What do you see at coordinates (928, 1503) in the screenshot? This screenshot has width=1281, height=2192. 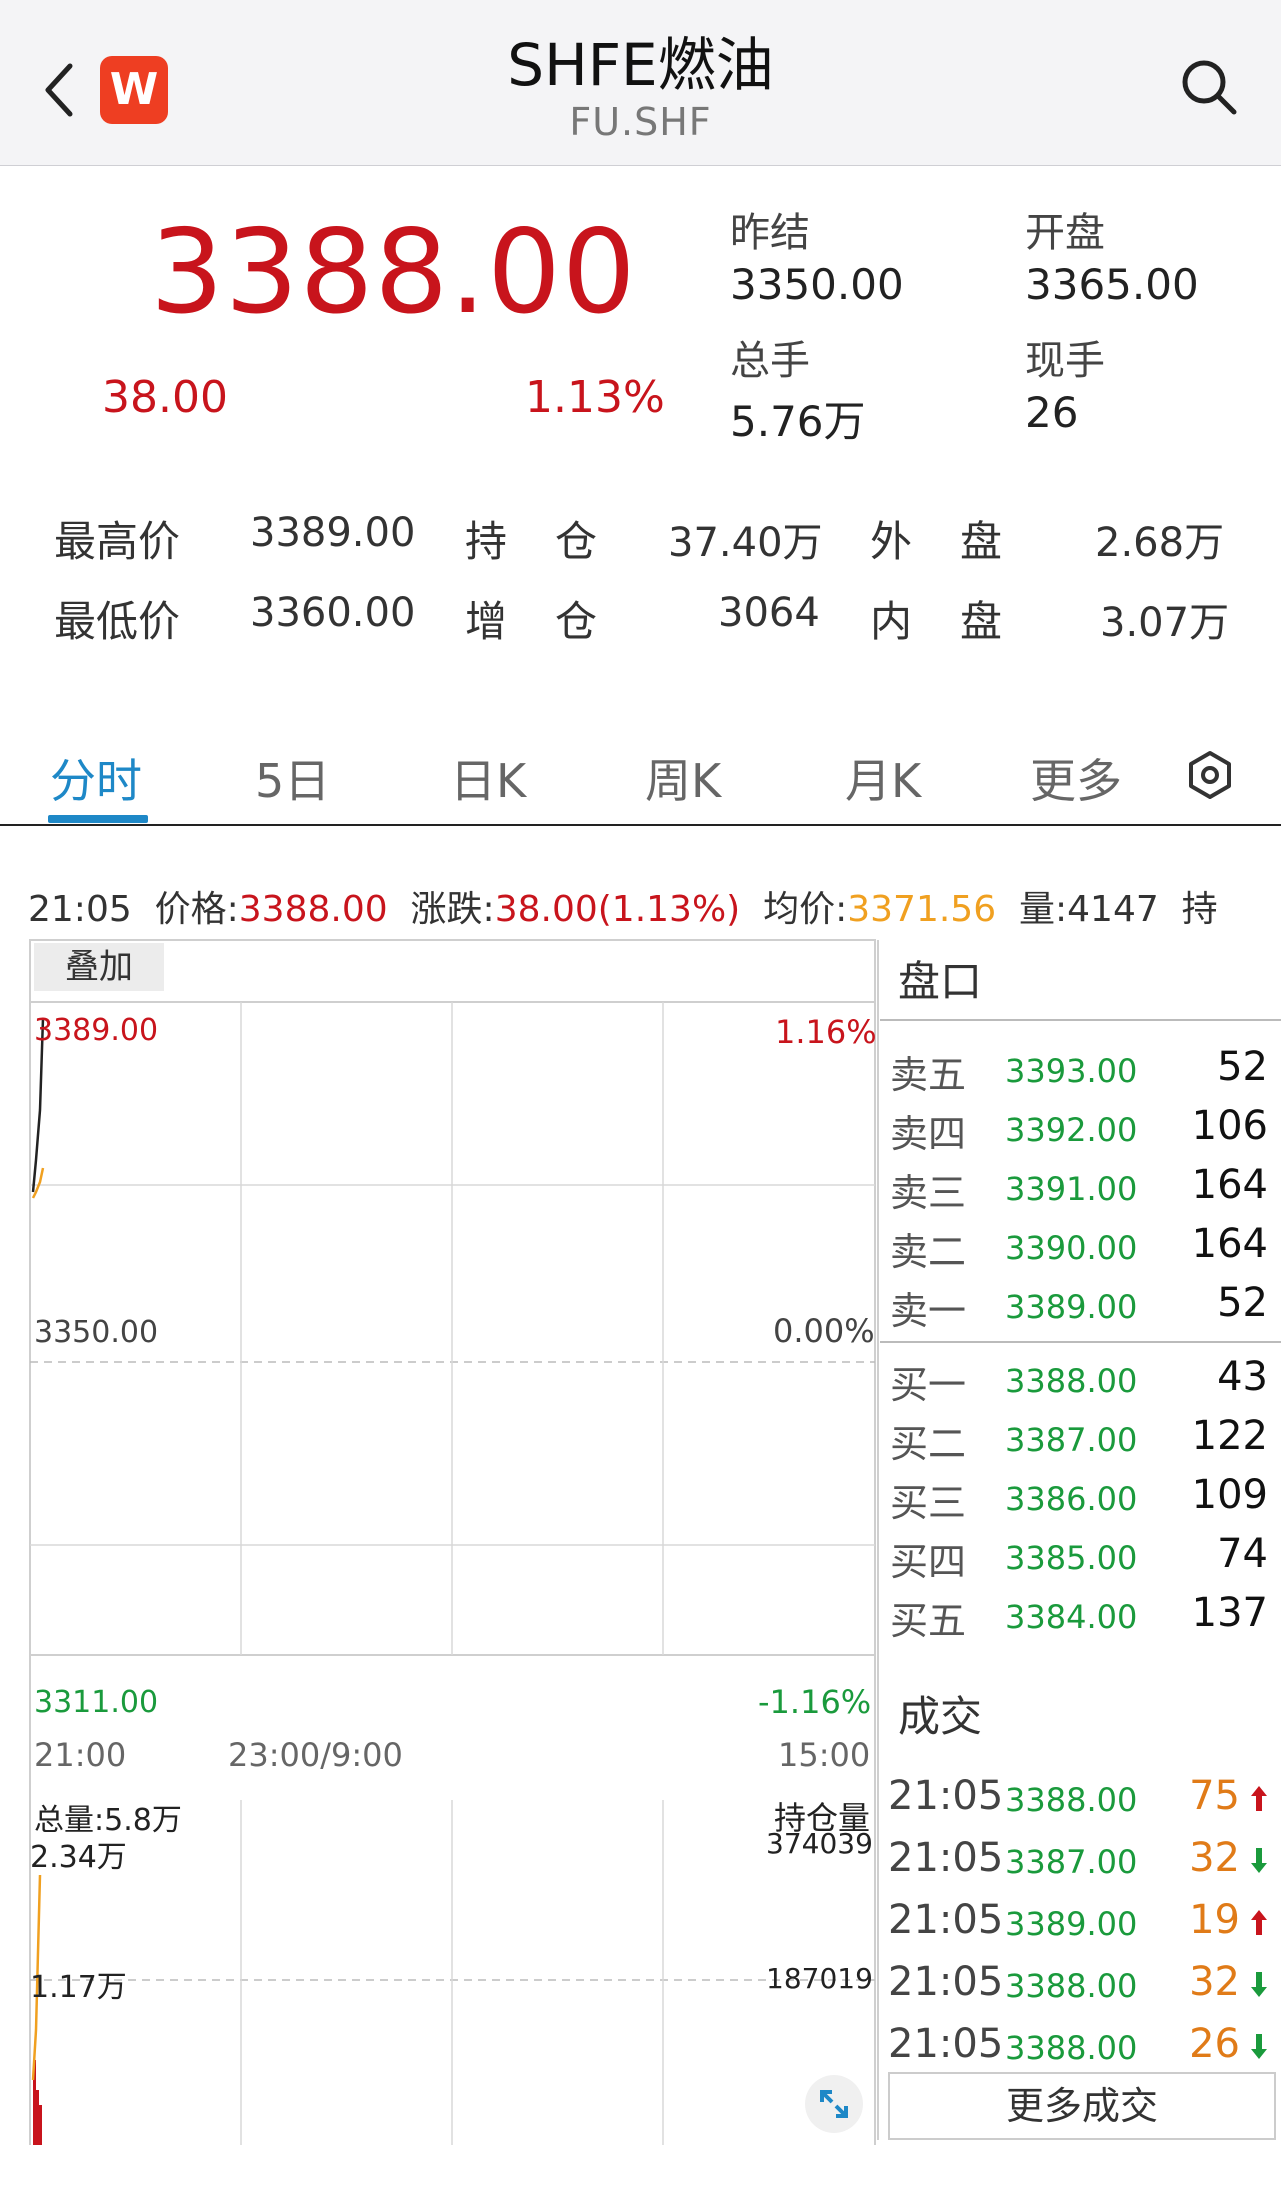 I see `bid-3-label: 买三` at bounding box center [928, 1503].